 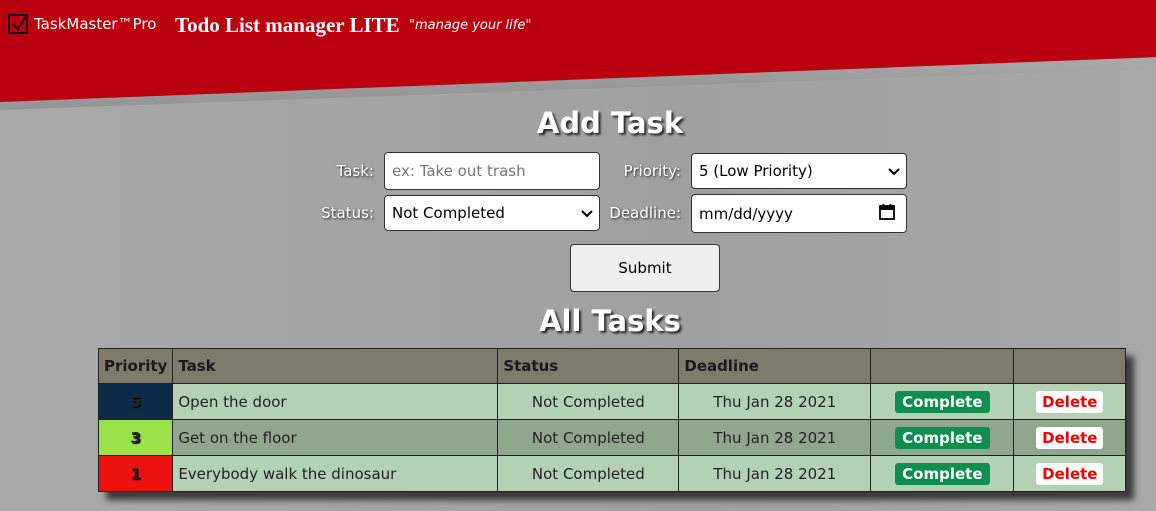 I want to click on chevron-down-icon, so click(x=894, y=171).